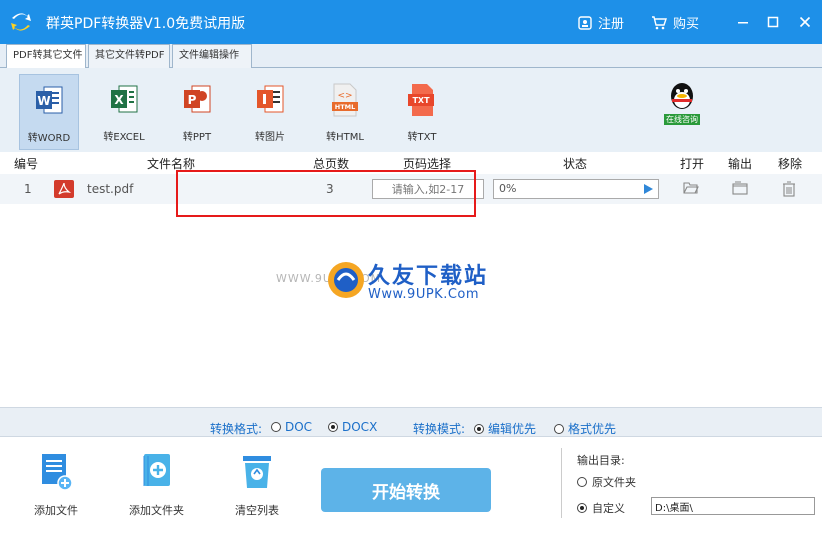 Image resolution: width=822 pixels, height=556 pixels. I want to click on output-folder-icon, so click(740, 188).